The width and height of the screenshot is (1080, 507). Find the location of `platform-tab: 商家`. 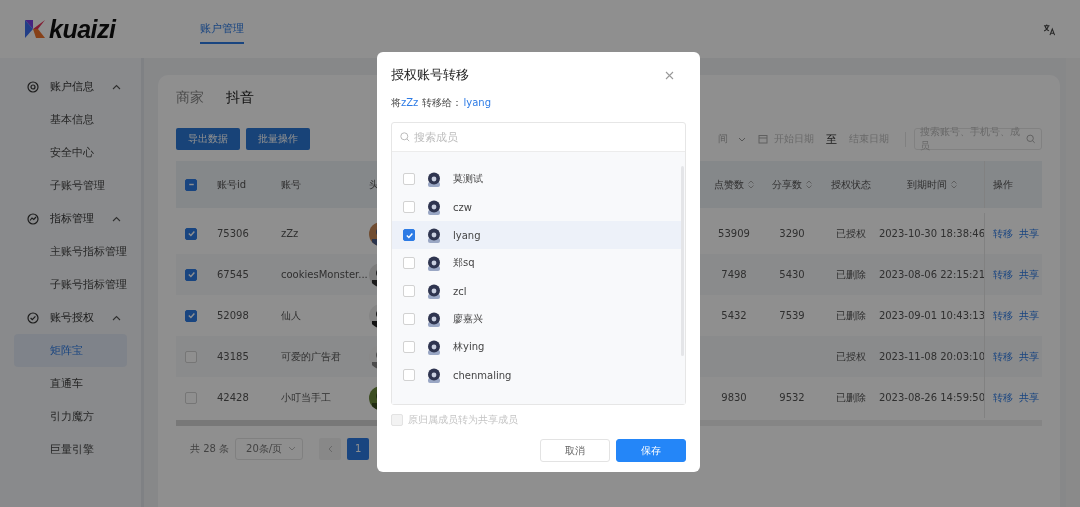

platform-tab: 商家 is located at coordinates (190, 108).